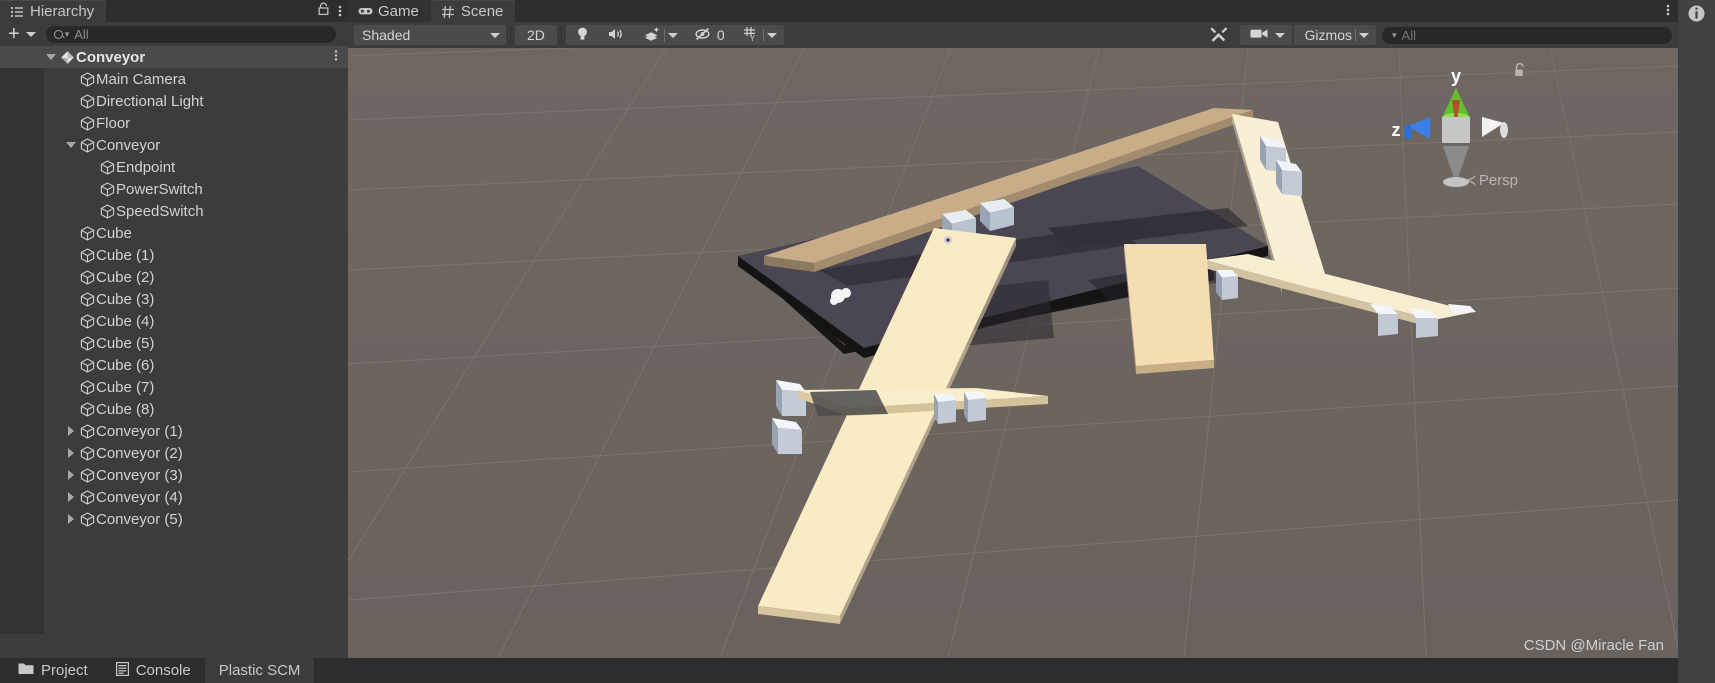 This screenshot has height=683, width=1715. What do you see at coordinates (174, 233) in the screenshot?
I see `hierarchy-item-cube: Cube` at bounding box center [174, 233].